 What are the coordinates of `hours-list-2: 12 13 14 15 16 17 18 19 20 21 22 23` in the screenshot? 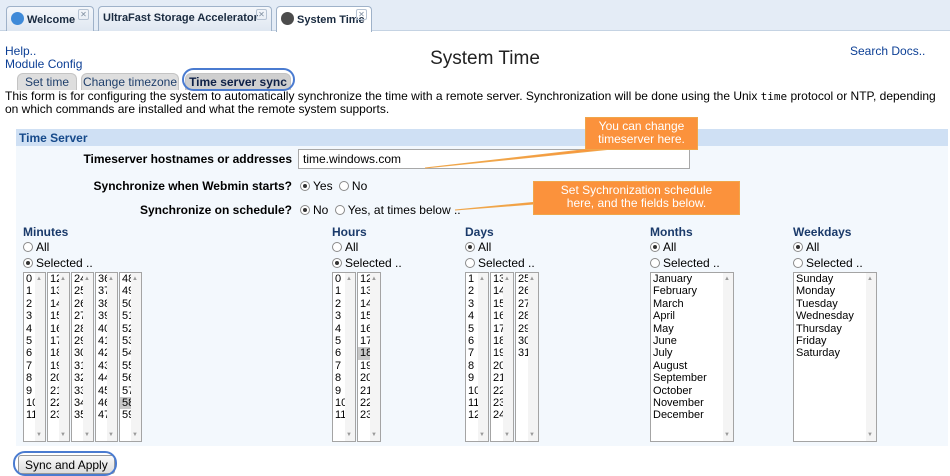 It's located at (369, 357).